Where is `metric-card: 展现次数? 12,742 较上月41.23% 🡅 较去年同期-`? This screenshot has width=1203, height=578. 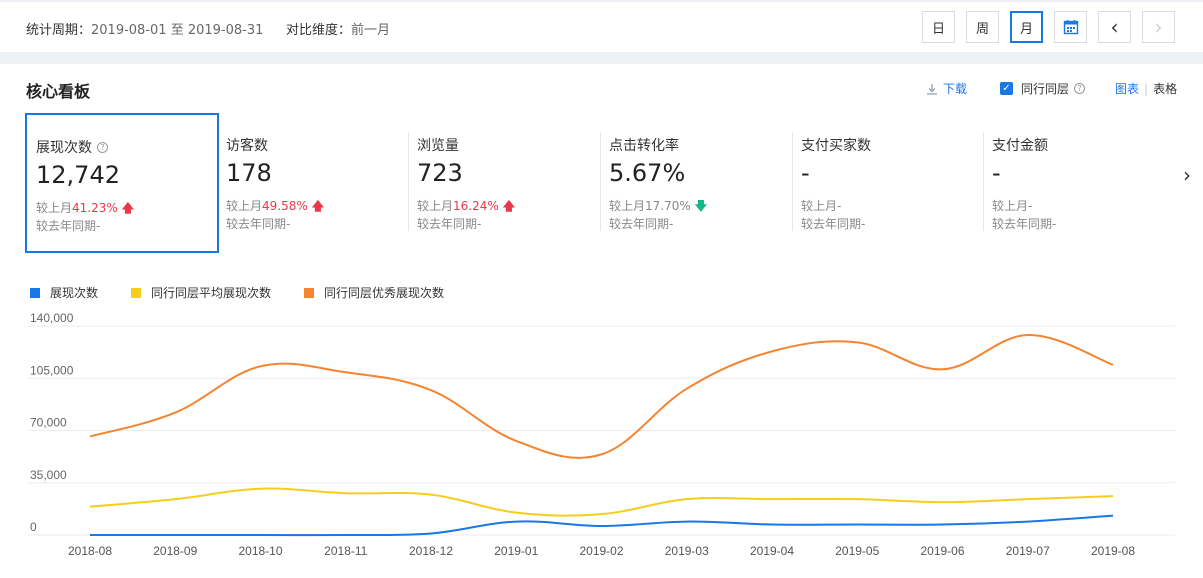
metric-card: 展现次数? 12,742 较上月41.23% 🡅 较去年同期- is located at coordinates (122, 183).